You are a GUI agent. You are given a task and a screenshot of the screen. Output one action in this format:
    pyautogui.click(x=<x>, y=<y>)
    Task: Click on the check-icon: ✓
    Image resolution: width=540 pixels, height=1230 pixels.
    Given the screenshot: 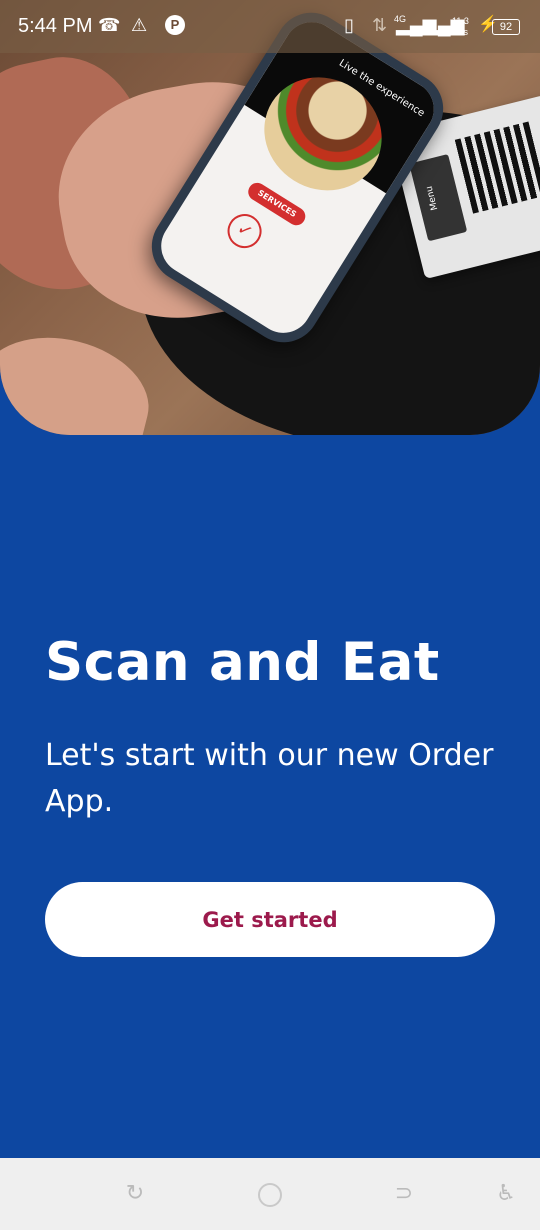 What is the action you would take?
    pyautogui.click(x=244, y=231)
    